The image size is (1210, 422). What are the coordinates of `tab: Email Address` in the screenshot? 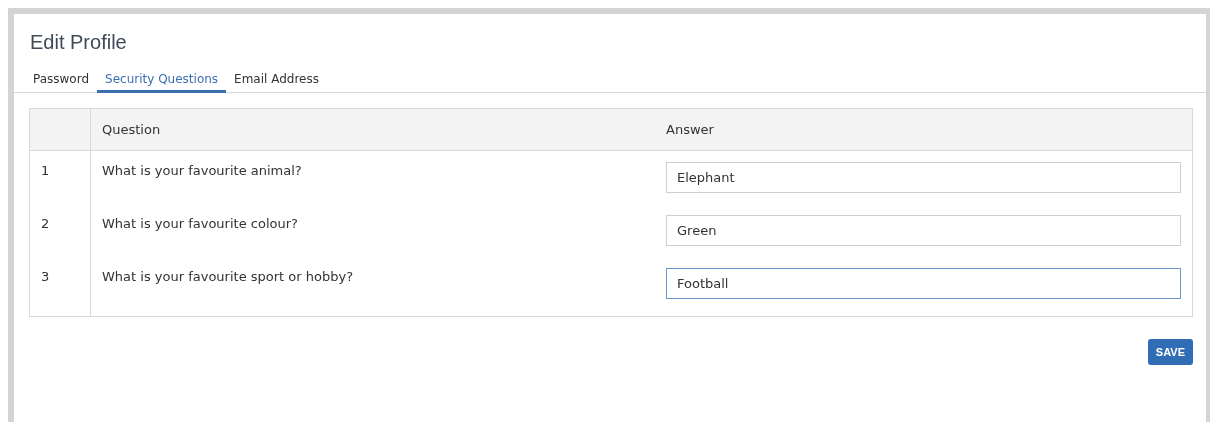 It's located at (276, 80).